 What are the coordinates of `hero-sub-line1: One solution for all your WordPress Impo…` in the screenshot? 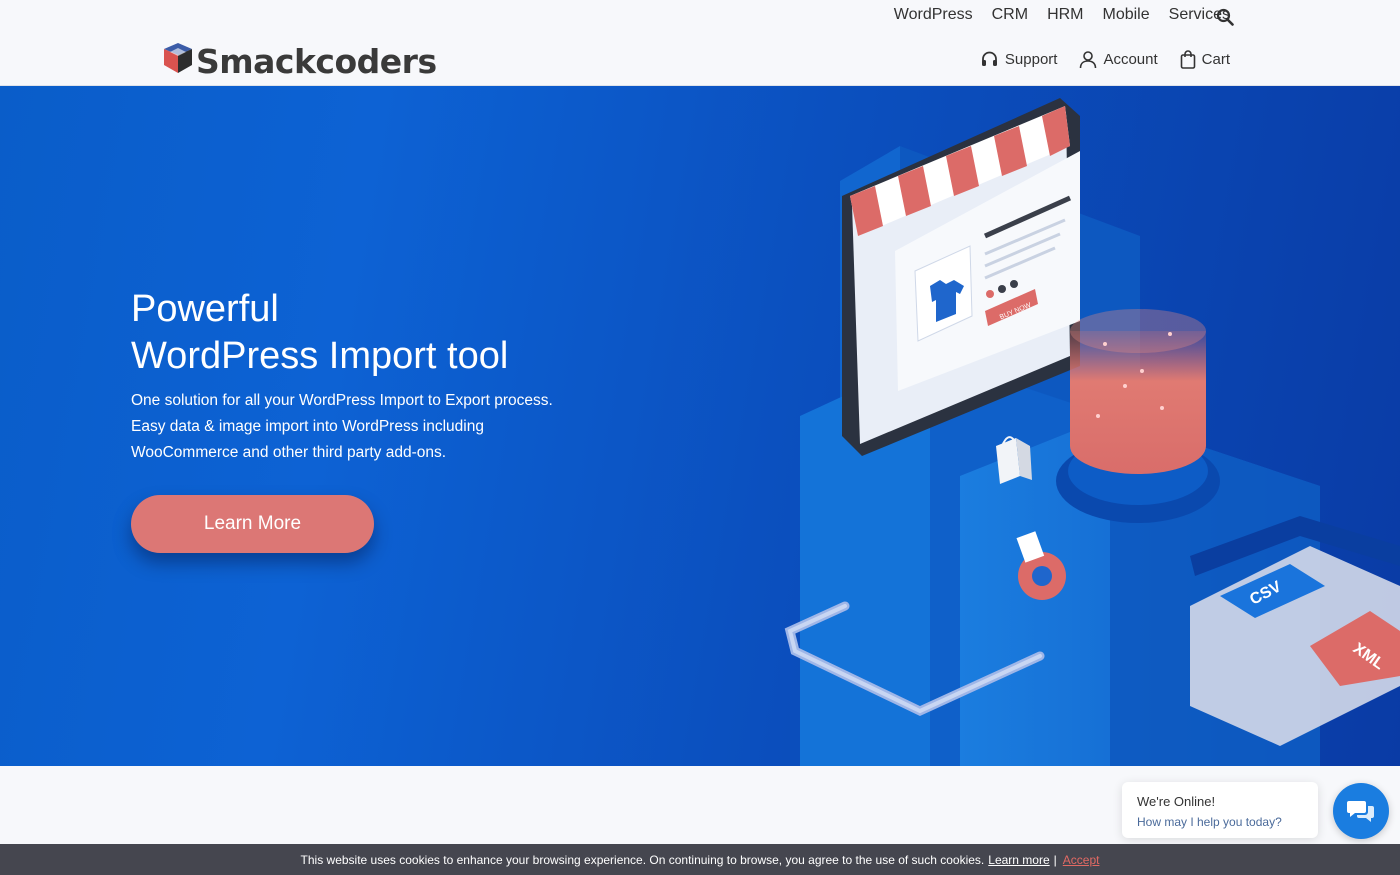 It's located at (342, 400).